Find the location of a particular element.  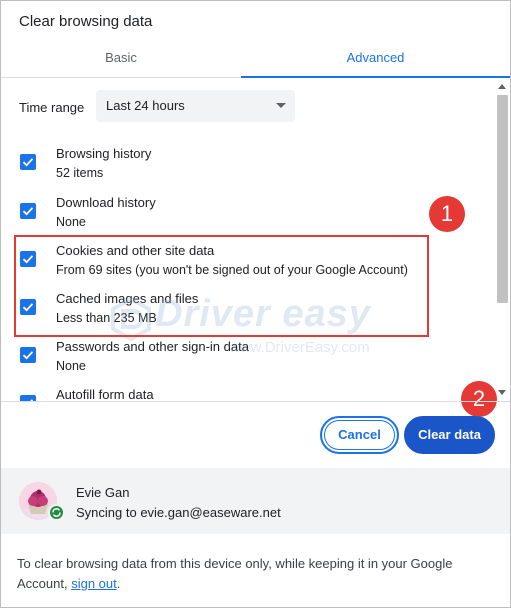

option-browsing-history: Browsing history 52 items is located at coordinates (246, 168).